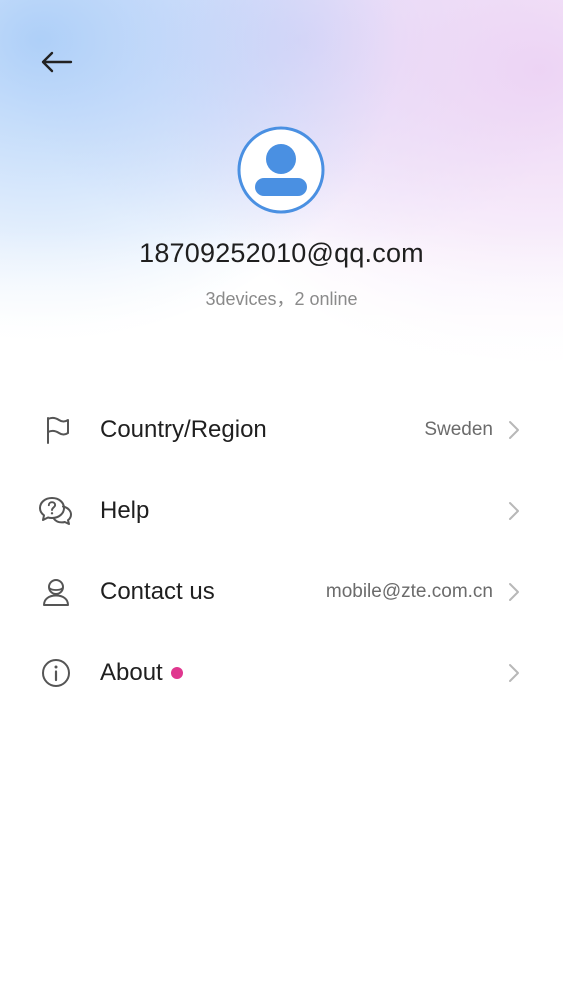 Image resolution: width=563 pixels, height=1000 pixels. What do you see at coordinates (56, 511) in the screenshot?
I see `help-chat-icon` at bounding box center [56, 511].